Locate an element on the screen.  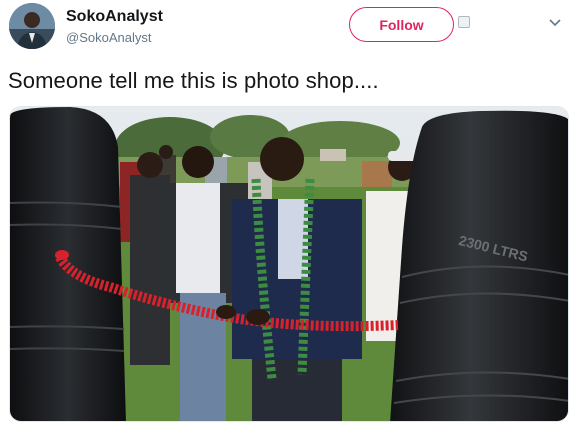
avatar is located at coordinates (32, 26).